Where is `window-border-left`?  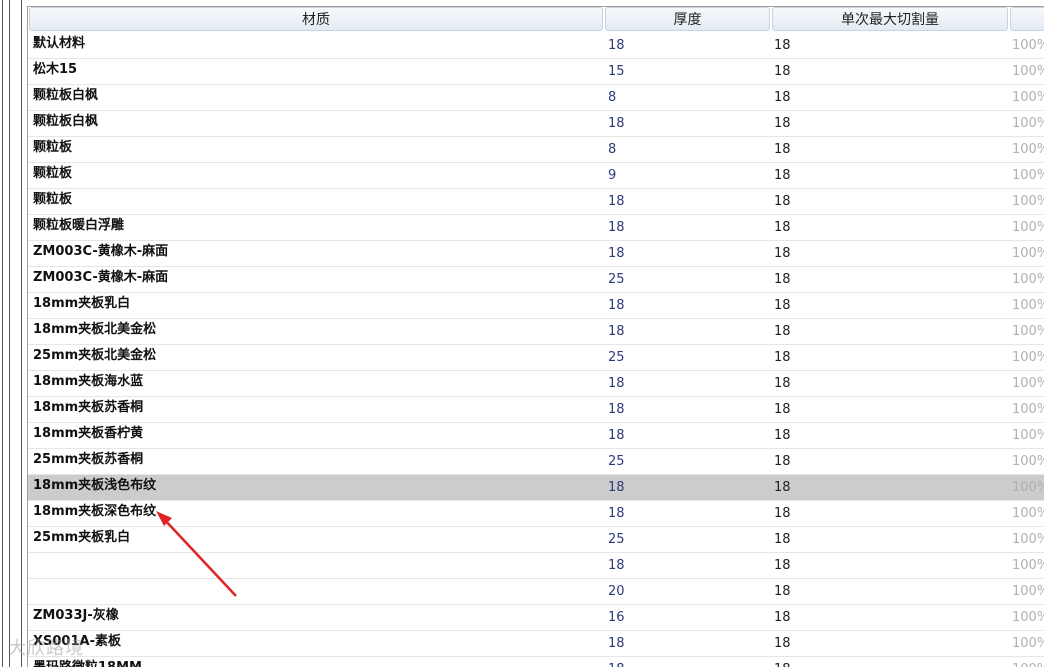 window-border-left is located at coordinates (2, 333).